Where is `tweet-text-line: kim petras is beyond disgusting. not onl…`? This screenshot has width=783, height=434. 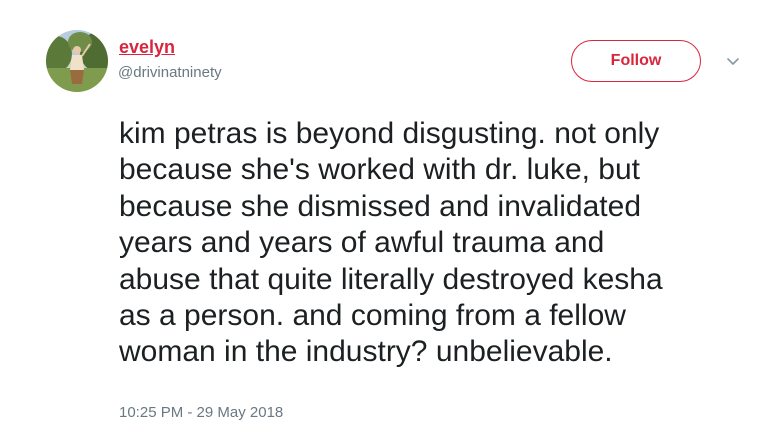 tweet-text-line: kim petras is beyond disgusting. not onl… is located at coordinates (389, 133).